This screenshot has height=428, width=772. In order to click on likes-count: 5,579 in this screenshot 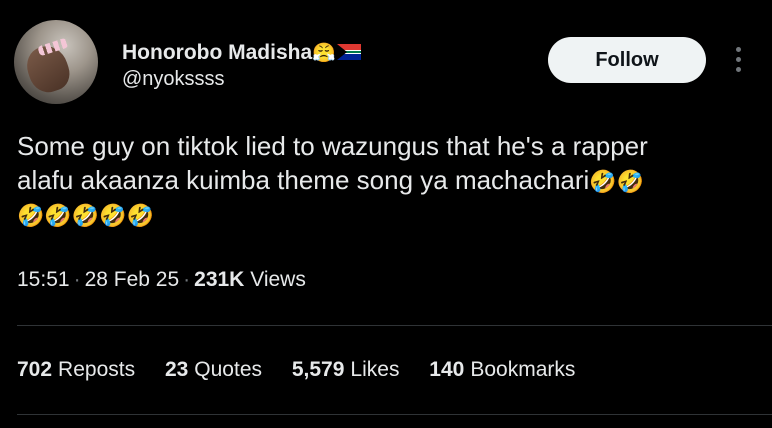, I will do `click(318, 369)`.